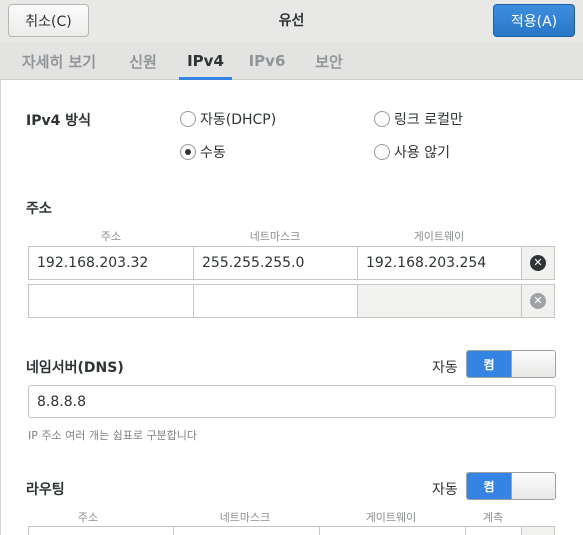 This screenshot has width=583, height=535. Describe the element at coordinates (291, 61) in the screenshot. I see `tab-bar: 자세히 보기 신원 IPv4 IPv6 보안` at that location.